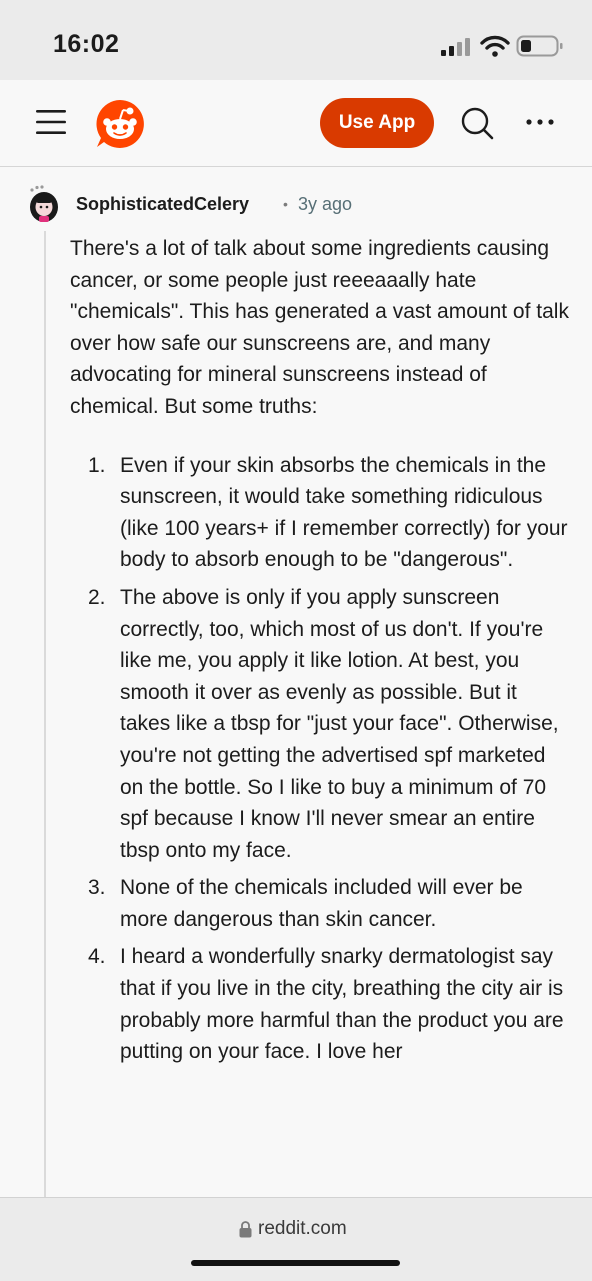 This screenshot has height=1281, width=592. I want to click on status-time: 16:02, so click(86, 44).